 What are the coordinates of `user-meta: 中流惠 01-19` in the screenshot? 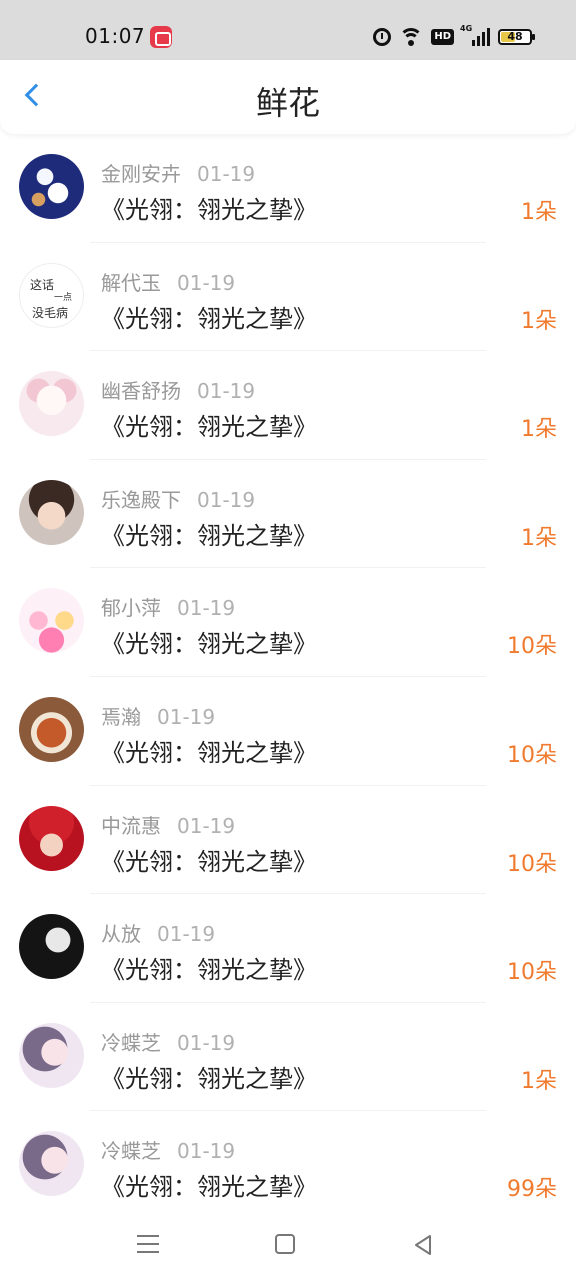 It's located at (168, 824).